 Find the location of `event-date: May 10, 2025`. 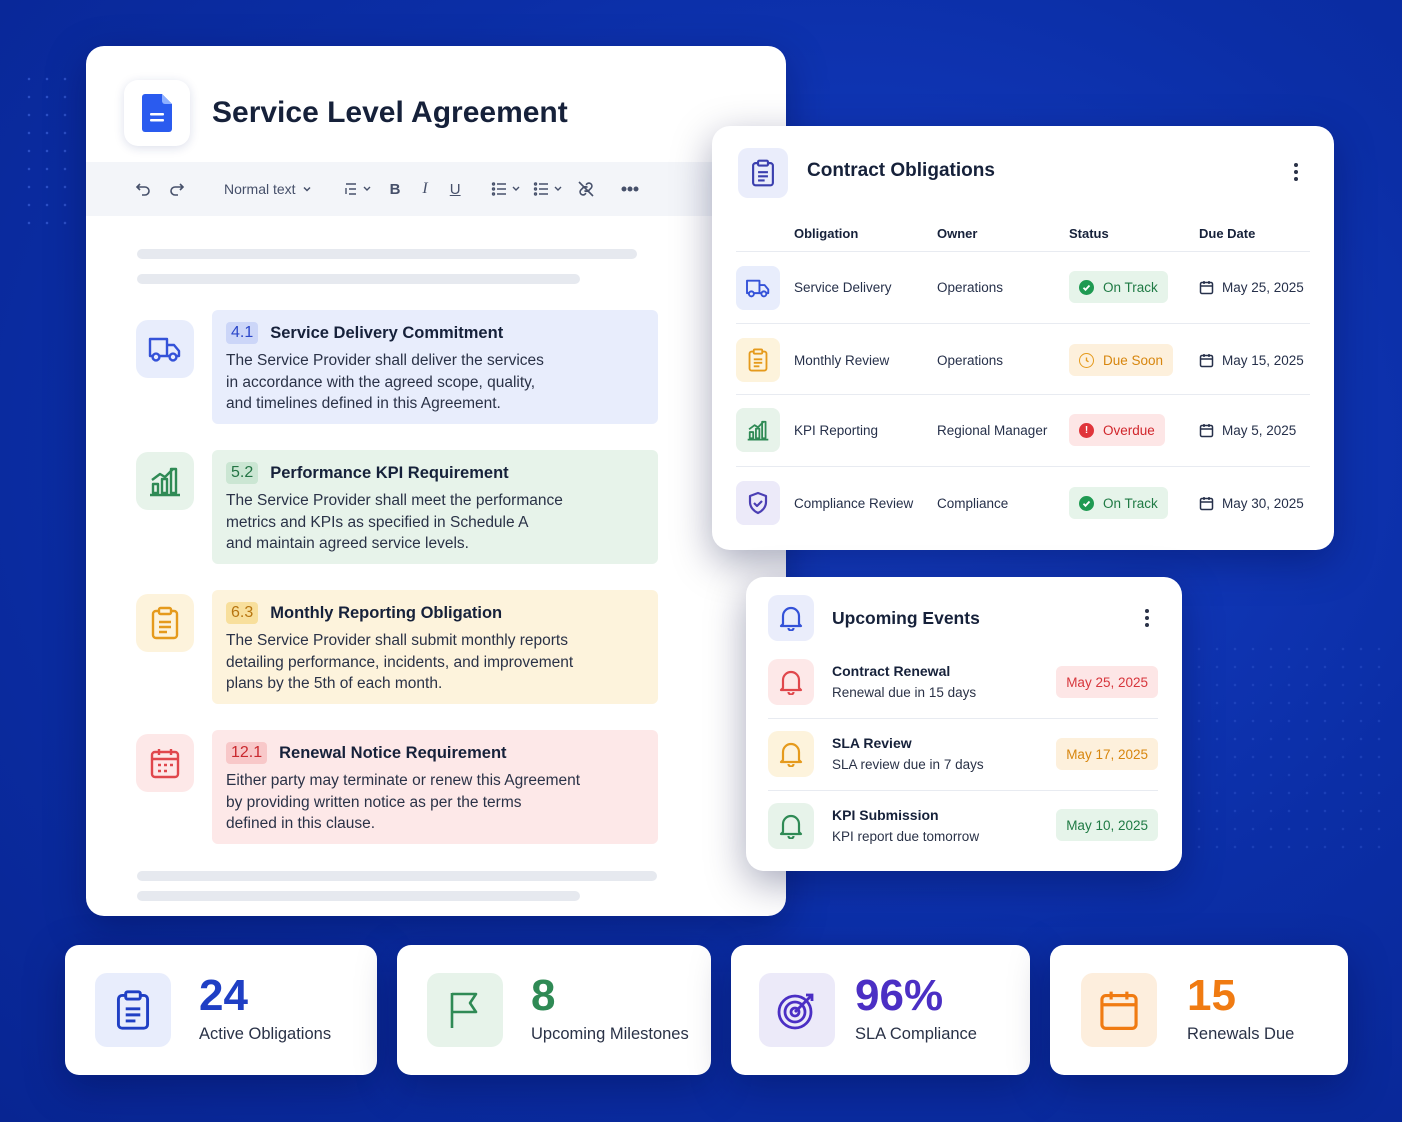

event-date: May 10, 2025 is located at coordinates (1107, 825).